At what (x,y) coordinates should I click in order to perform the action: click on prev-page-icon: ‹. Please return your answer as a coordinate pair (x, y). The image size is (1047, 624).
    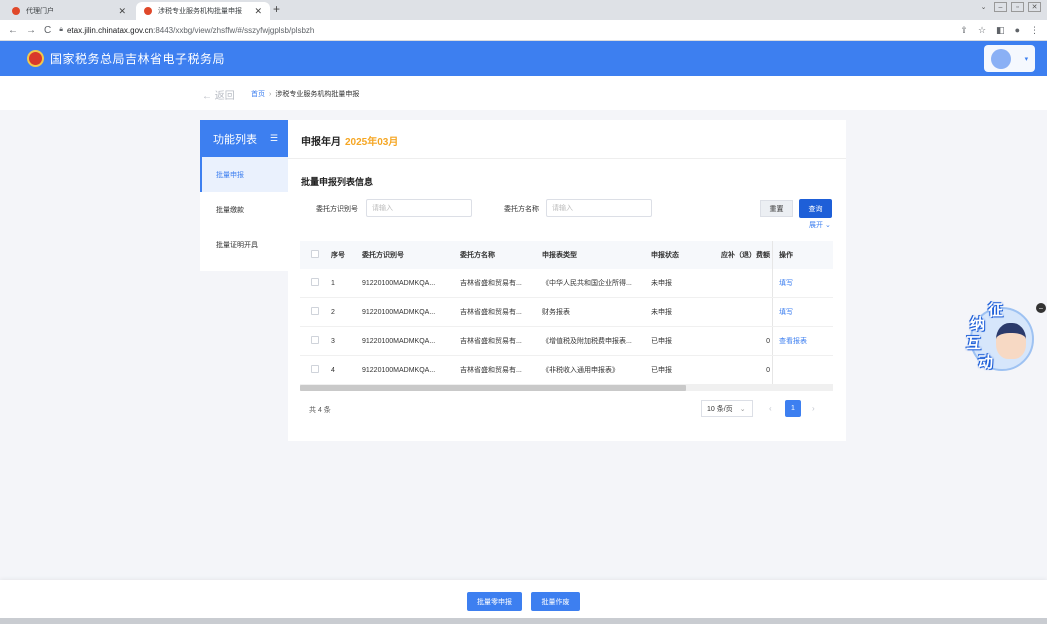
    Looking at the image, I should click on (770, 408).